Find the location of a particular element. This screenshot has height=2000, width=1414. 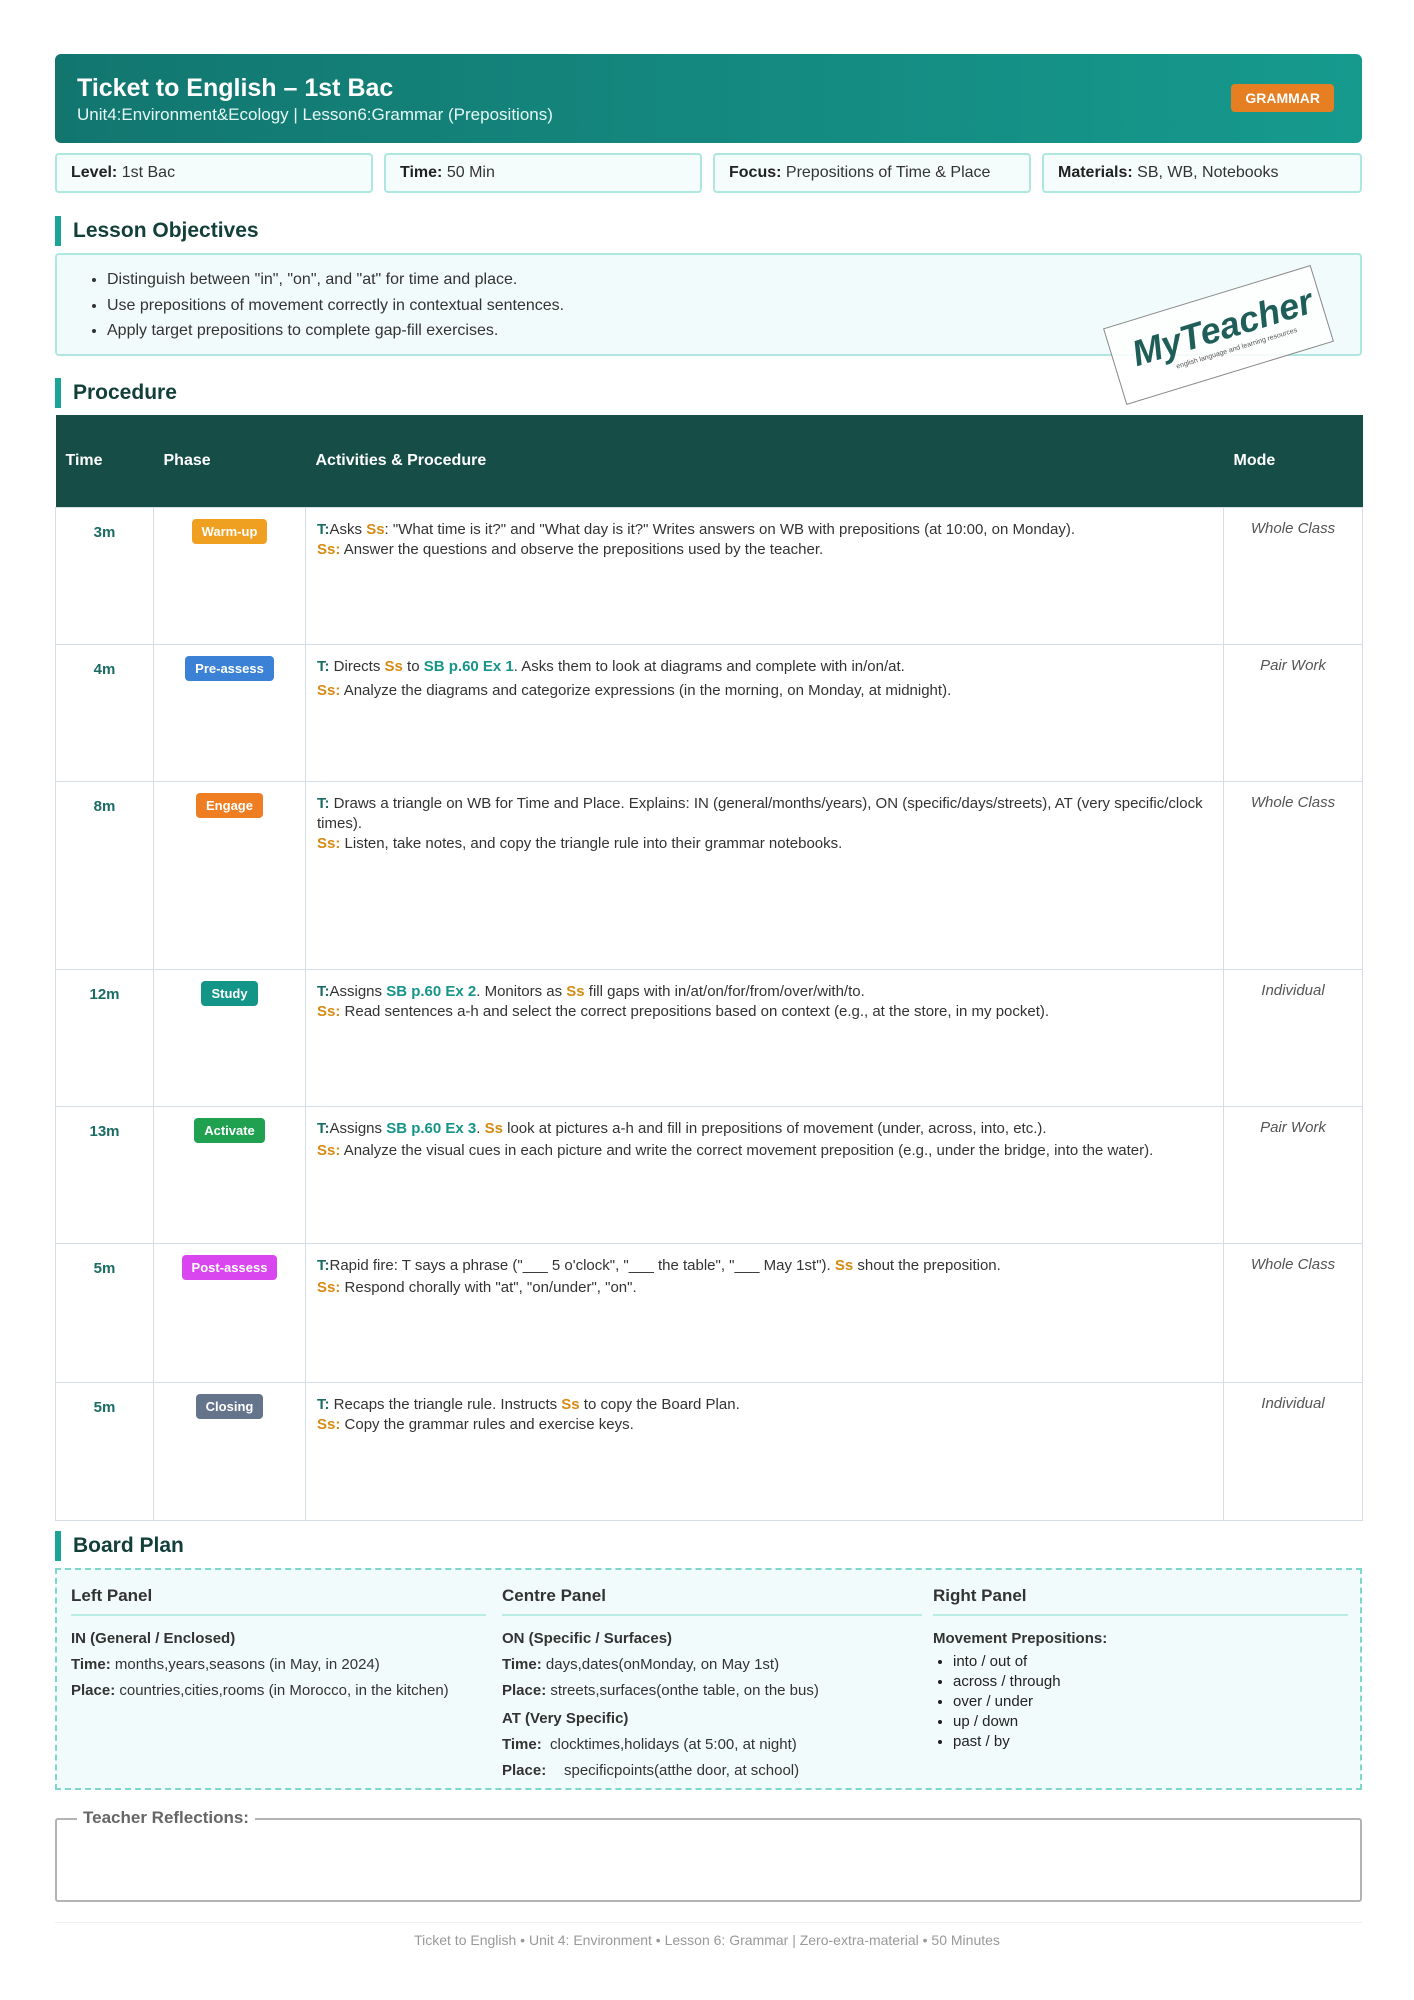

info-level-value: 1st Bac is located at coordinates (148, 172).